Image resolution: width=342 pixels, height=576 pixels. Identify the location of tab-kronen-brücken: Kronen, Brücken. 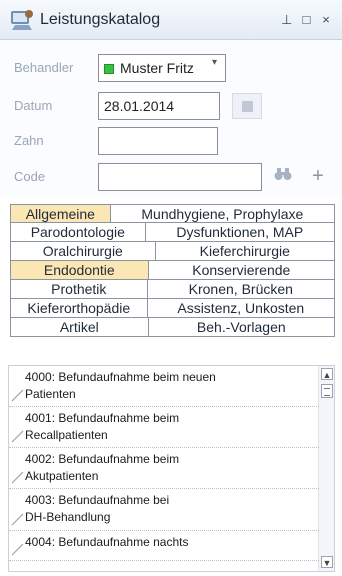
(241, 289).